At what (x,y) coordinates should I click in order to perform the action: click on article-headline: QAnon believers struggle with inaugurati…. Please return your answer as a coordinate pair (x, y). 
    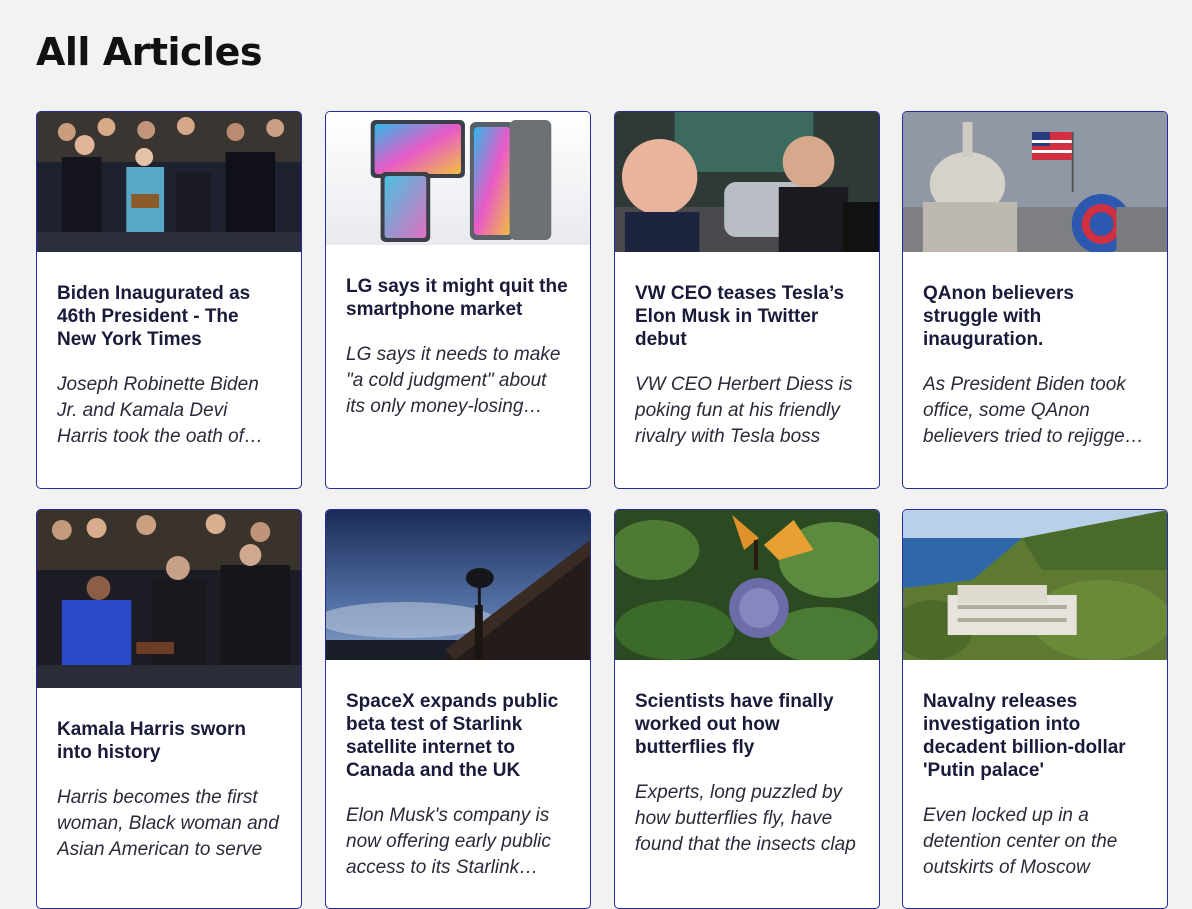
    Looking at the image, I should click on (998, 316).